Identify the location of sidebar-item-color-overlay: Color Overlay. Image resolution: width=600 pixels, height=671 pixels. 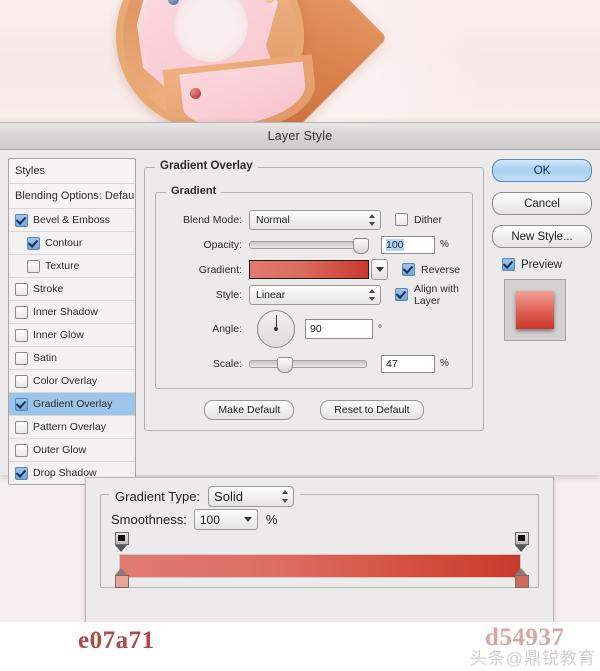
(72, 381).